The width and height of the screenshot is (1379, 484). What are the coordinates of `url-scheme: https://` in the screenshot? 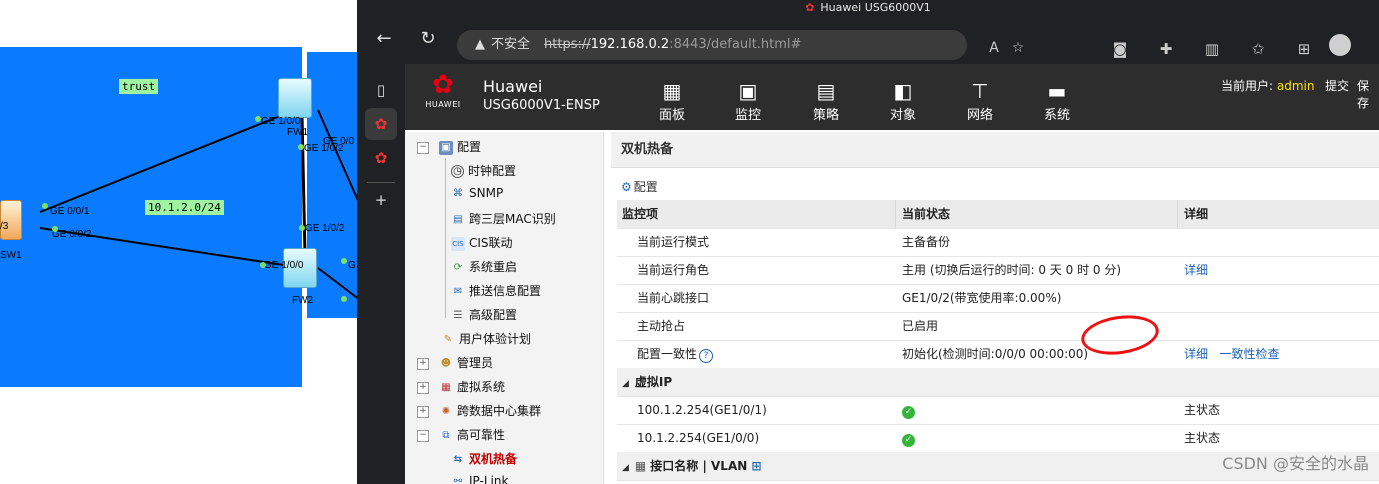 It's located at (567, 44).